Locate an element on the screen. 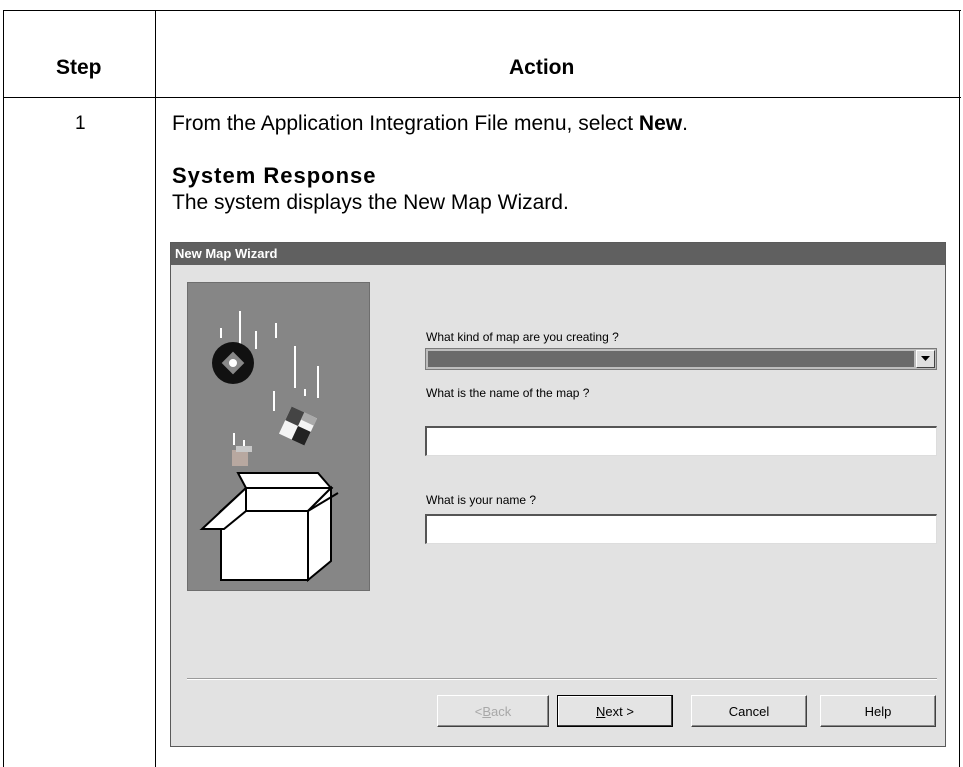  wizard-box-illustration is located at coordinates (278, 436).